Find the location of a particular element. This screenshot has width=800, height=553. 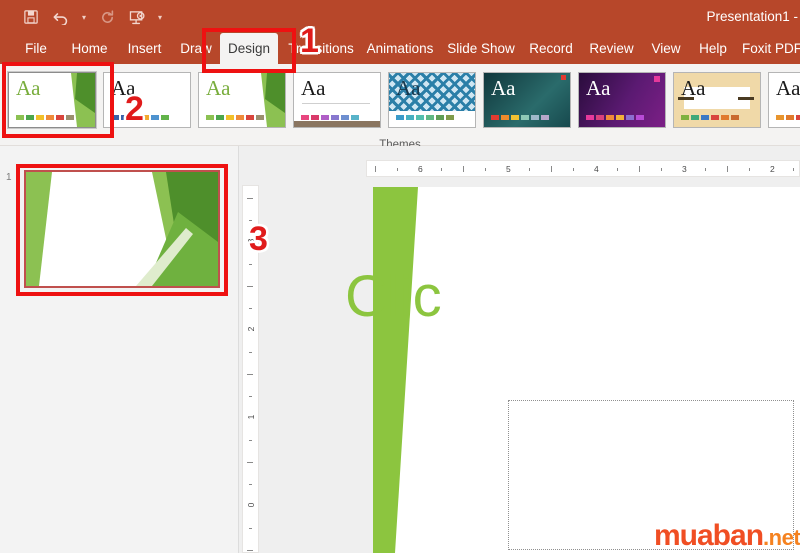

theme-dot-decor is located at coordinates (657, 79).